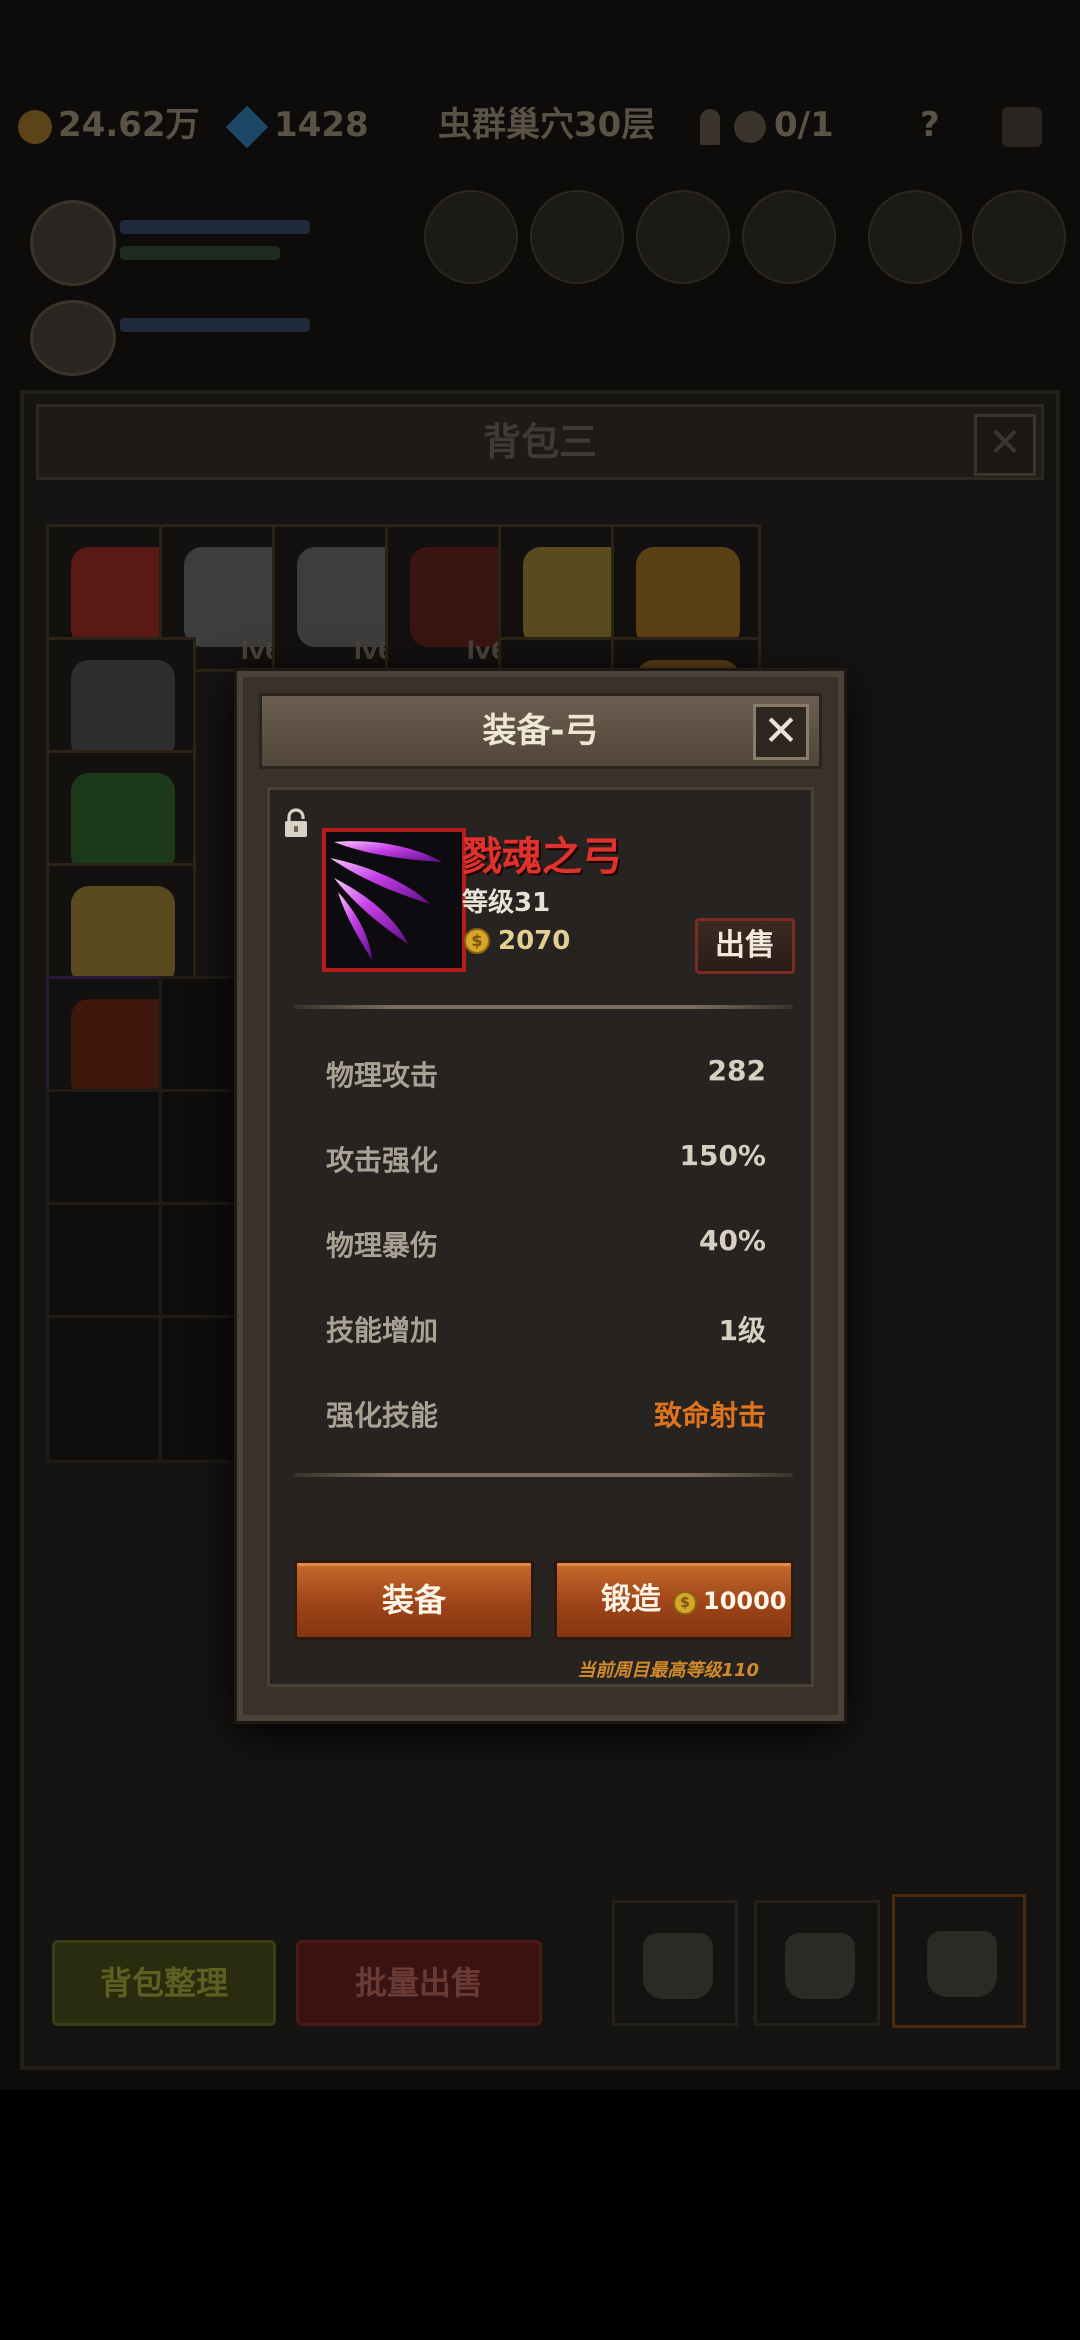  I want to click on forge-button: 锻造 $ 10000, so click(674, 1600).